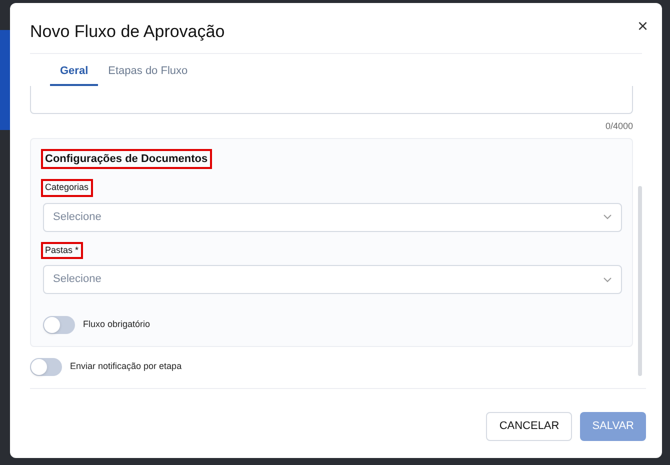  What do you see at coordinates (331, 100) in the screenshot?
I see `textarea-field` at bounding box center [331, 100].